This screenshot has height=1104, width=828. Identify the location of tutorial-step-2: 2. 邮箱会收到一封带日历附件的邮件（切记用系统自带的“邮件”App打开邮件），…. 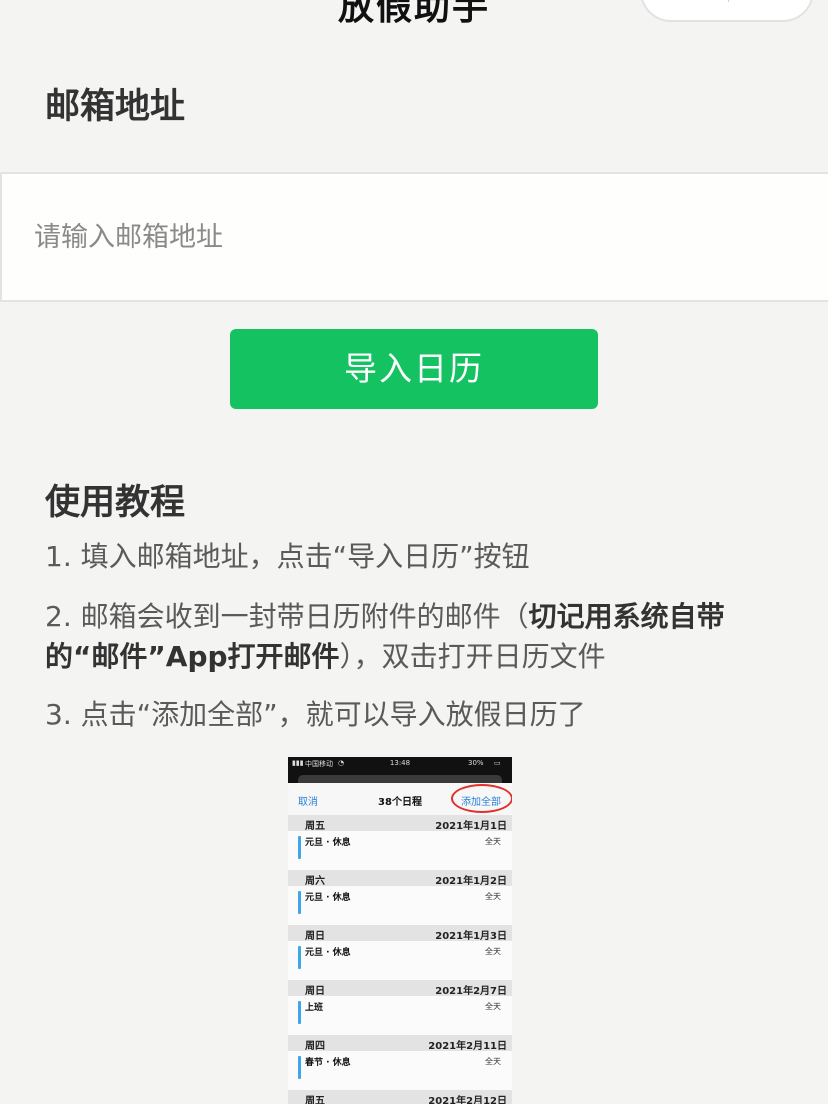
(415, 637).